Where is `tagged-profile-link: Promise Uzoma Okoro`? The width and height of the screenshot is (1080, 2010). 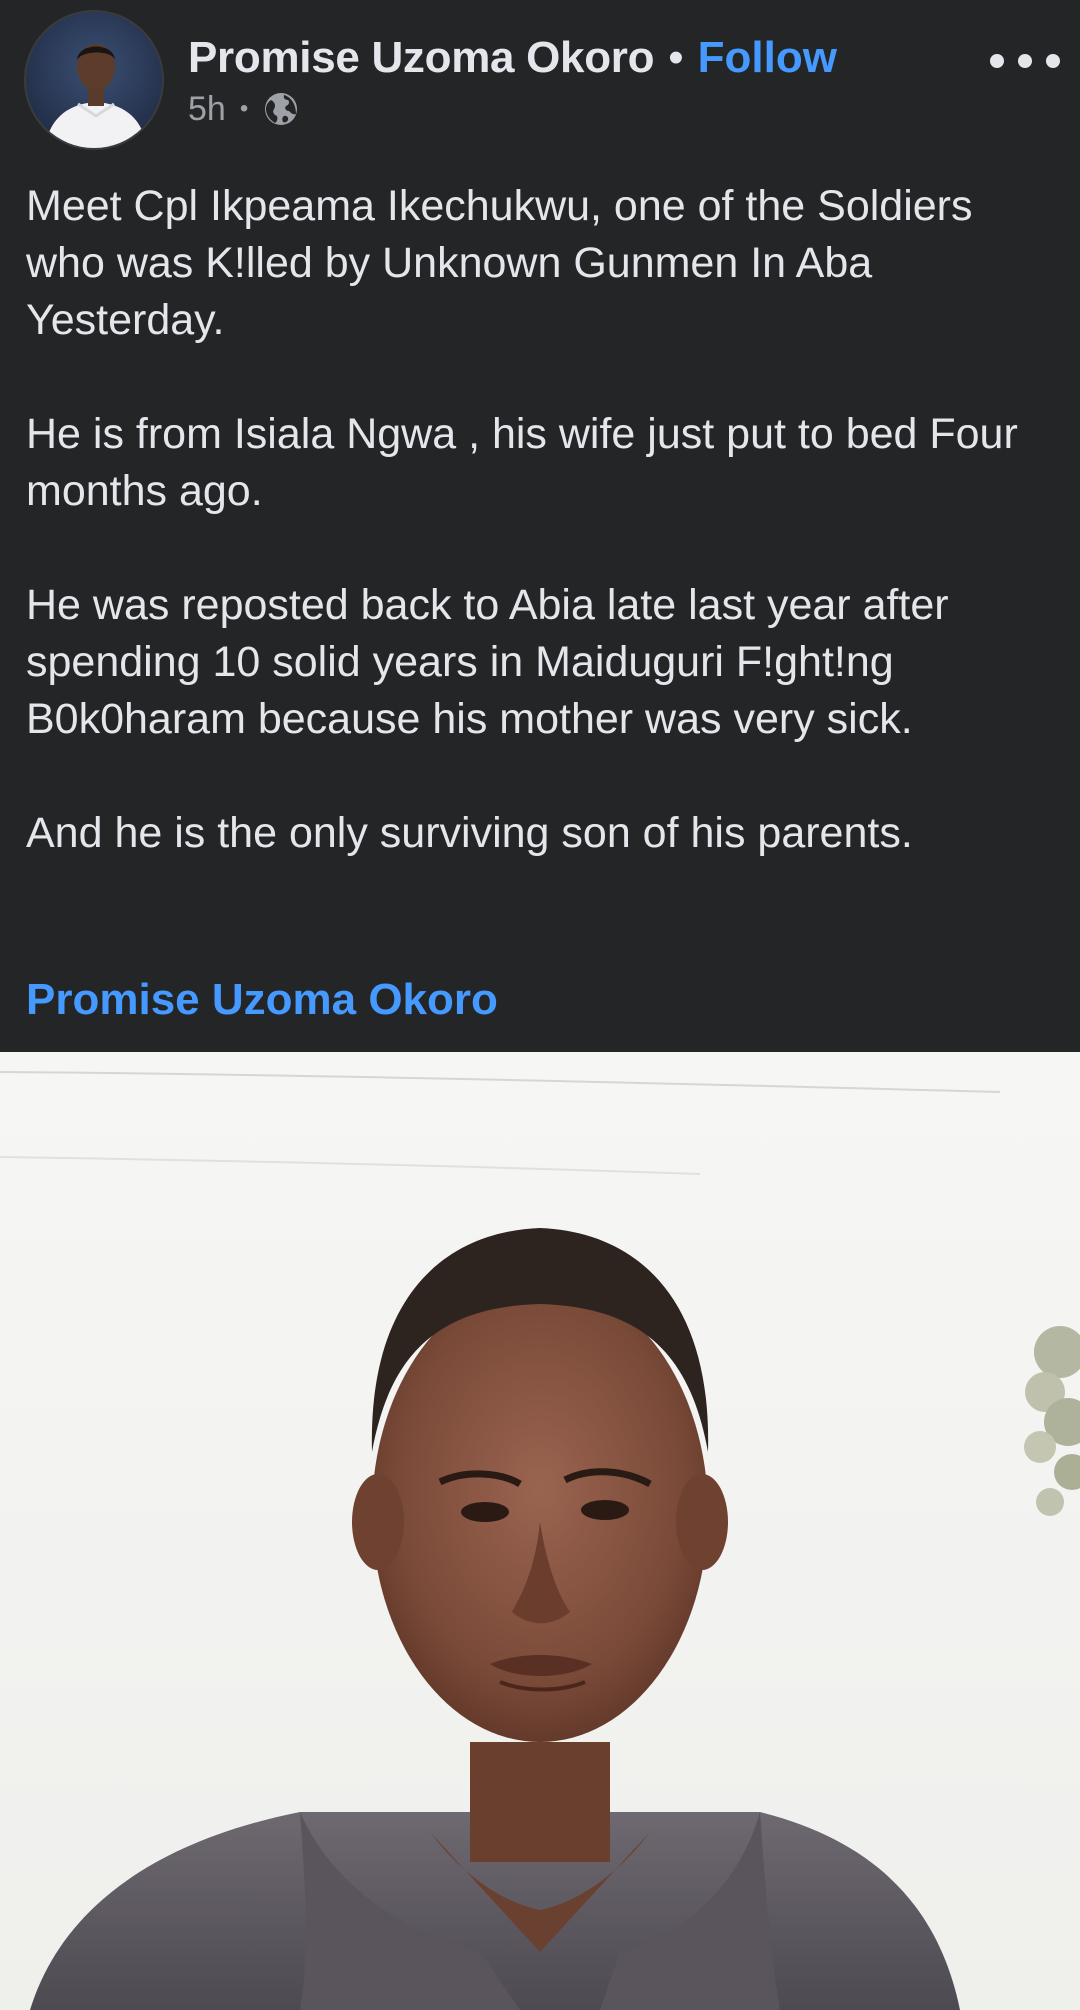
tagged-profile-link: Promise Uzoma Okoro is located at coordinates (262, 1000).